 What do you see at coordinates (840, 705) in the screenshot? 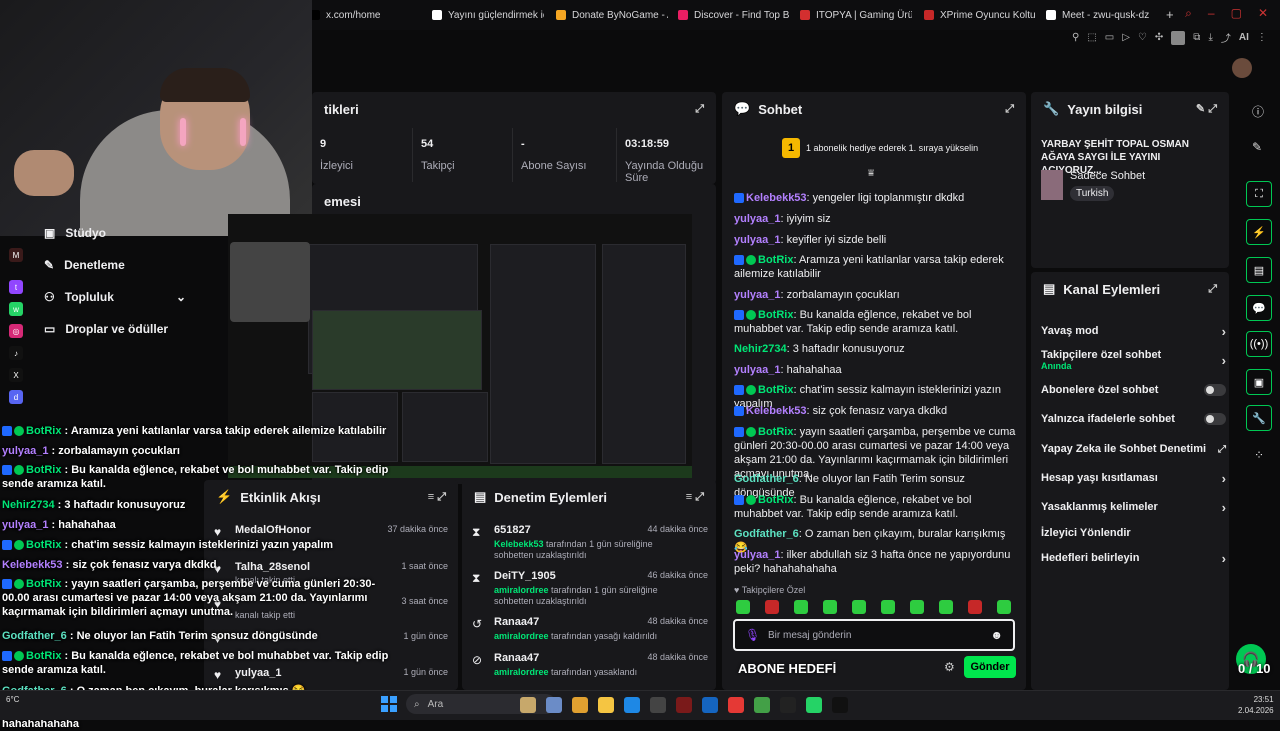
I see `game-icon` at bounding box center [840, 705].